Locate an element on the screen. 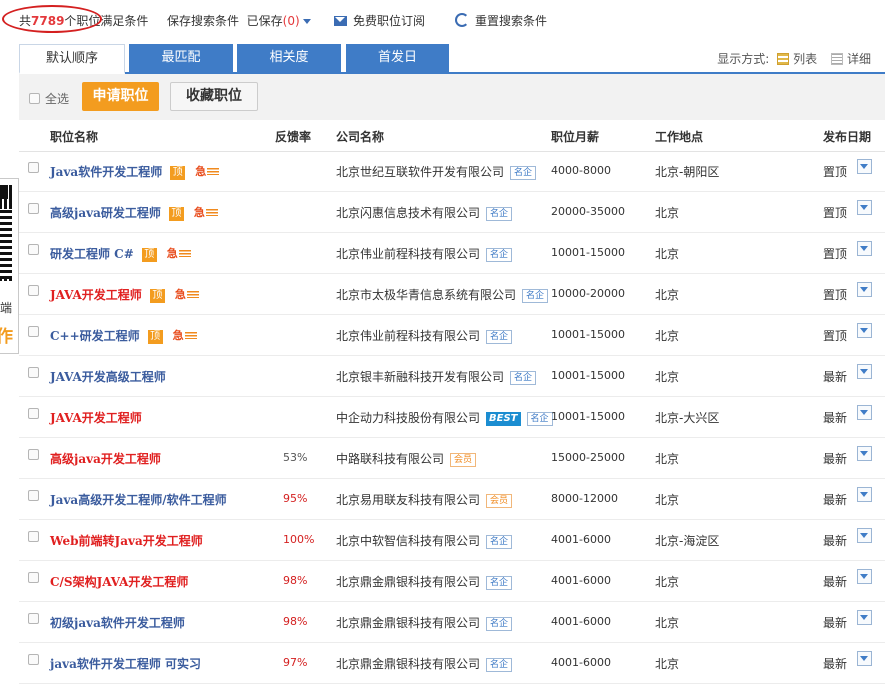 This screenshot has width=885, height=684. select-all-checkbox: 全选 is located at coordinates (49, 98).